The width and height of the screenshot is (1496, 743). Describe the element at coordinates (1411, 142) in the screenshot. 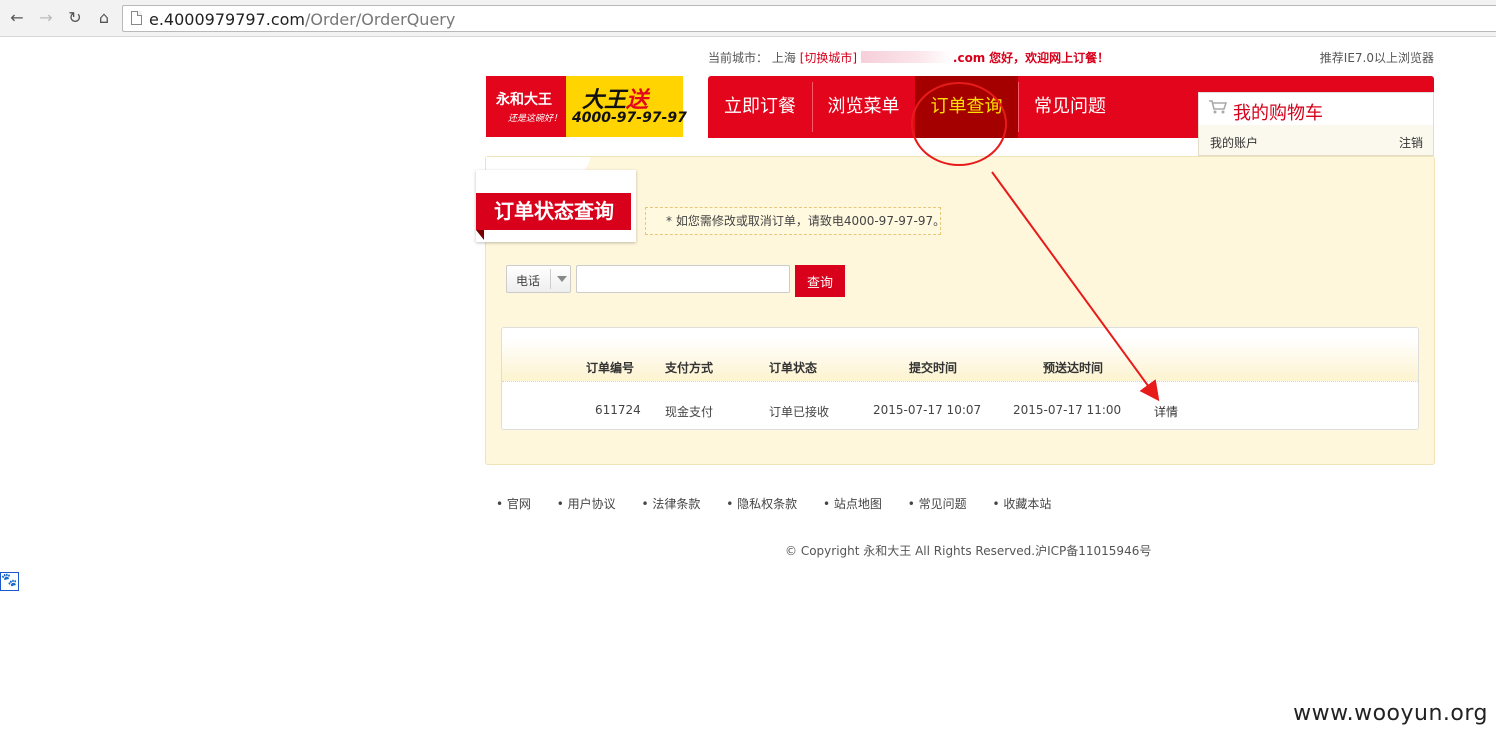

I see `logout-link: 注销` at that location.